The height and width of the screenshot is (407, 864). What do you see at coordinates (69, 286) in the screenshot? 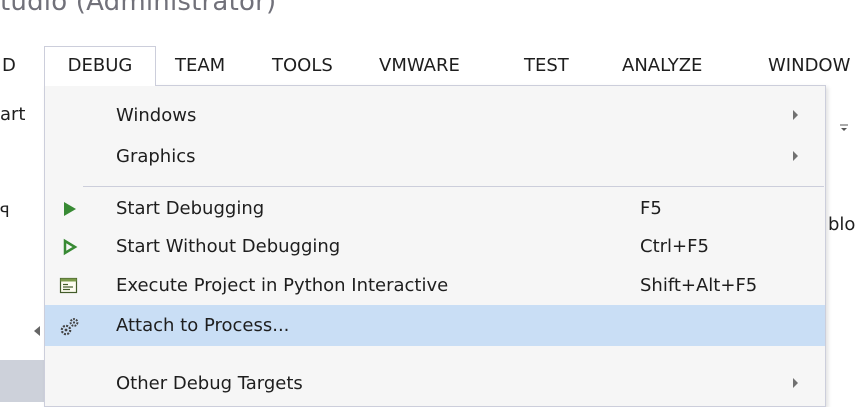
I see `python-interactive-icon` at bounding box center [69, 286].